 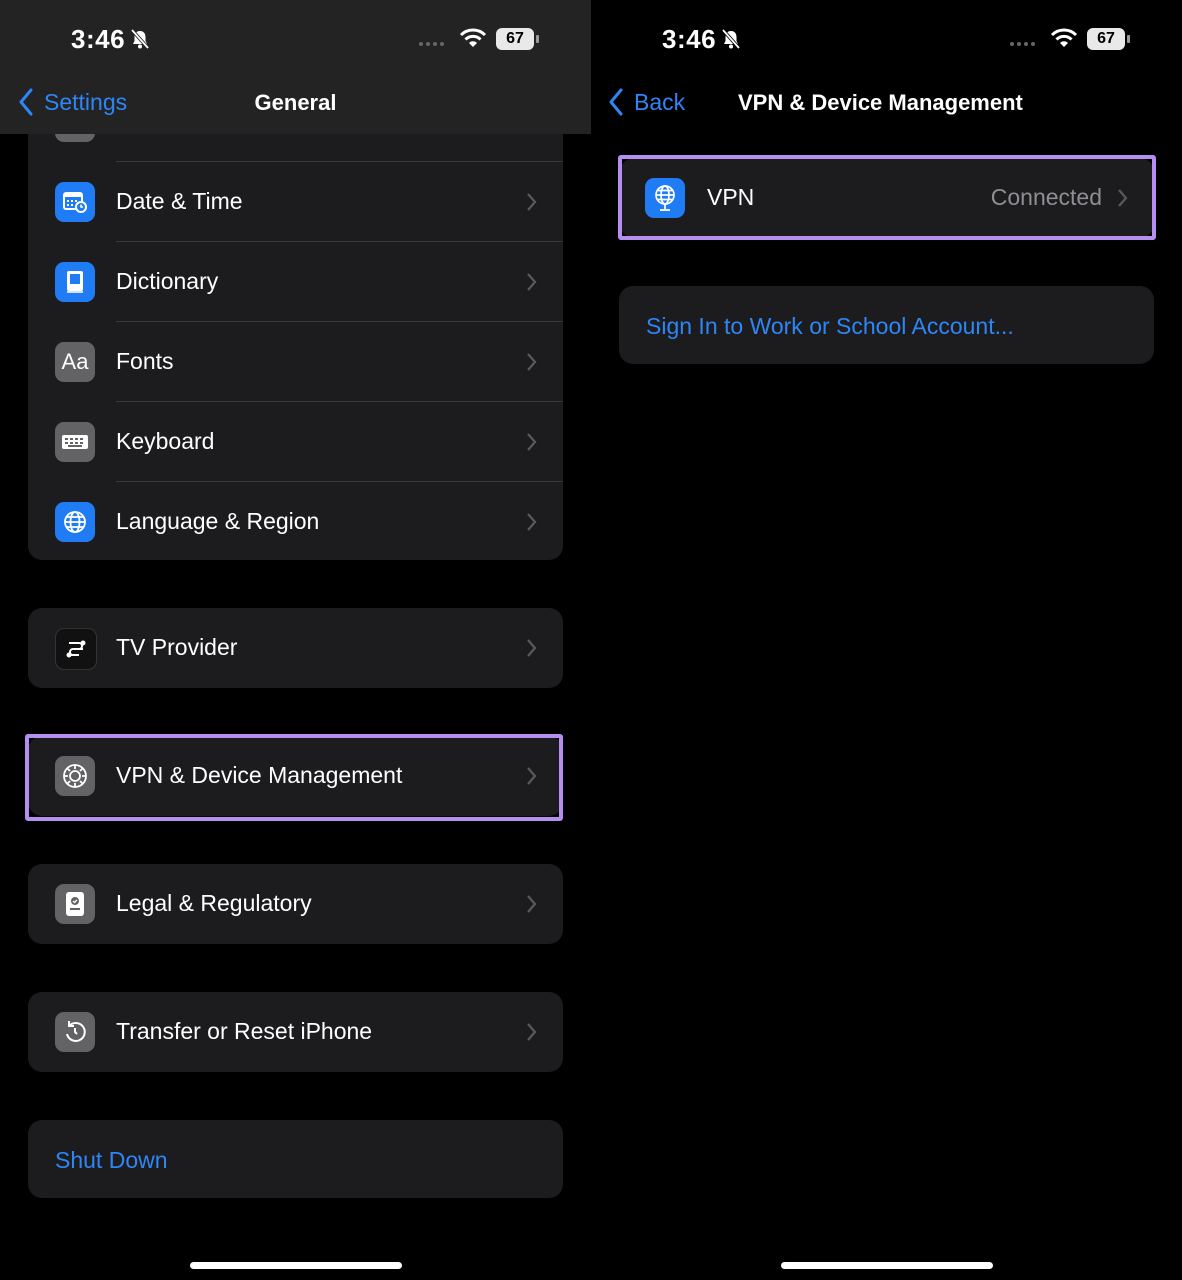 I want to click on keyboard-label: Keyboard, so click(x=165, y=441).